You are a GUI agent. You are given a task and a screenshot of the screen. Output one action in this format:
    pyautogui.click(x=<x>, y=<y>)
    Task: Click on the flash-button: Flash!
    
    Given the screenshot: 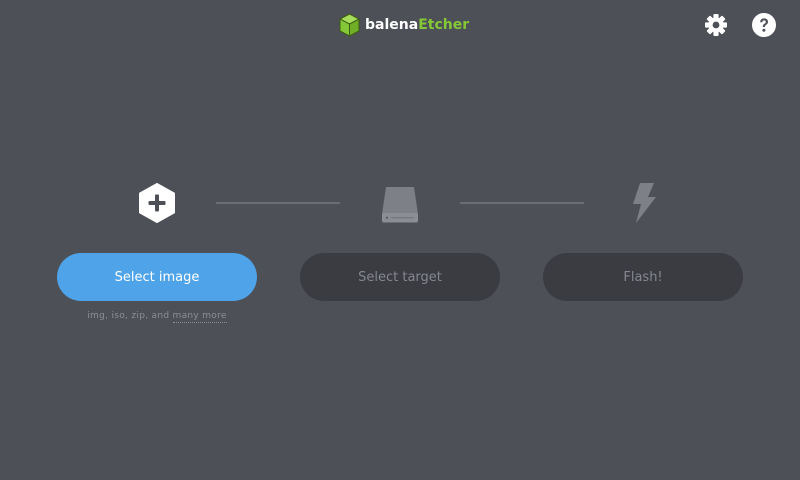 What is the action you would take?
    pyautogui.click(x=643, y=277)
    